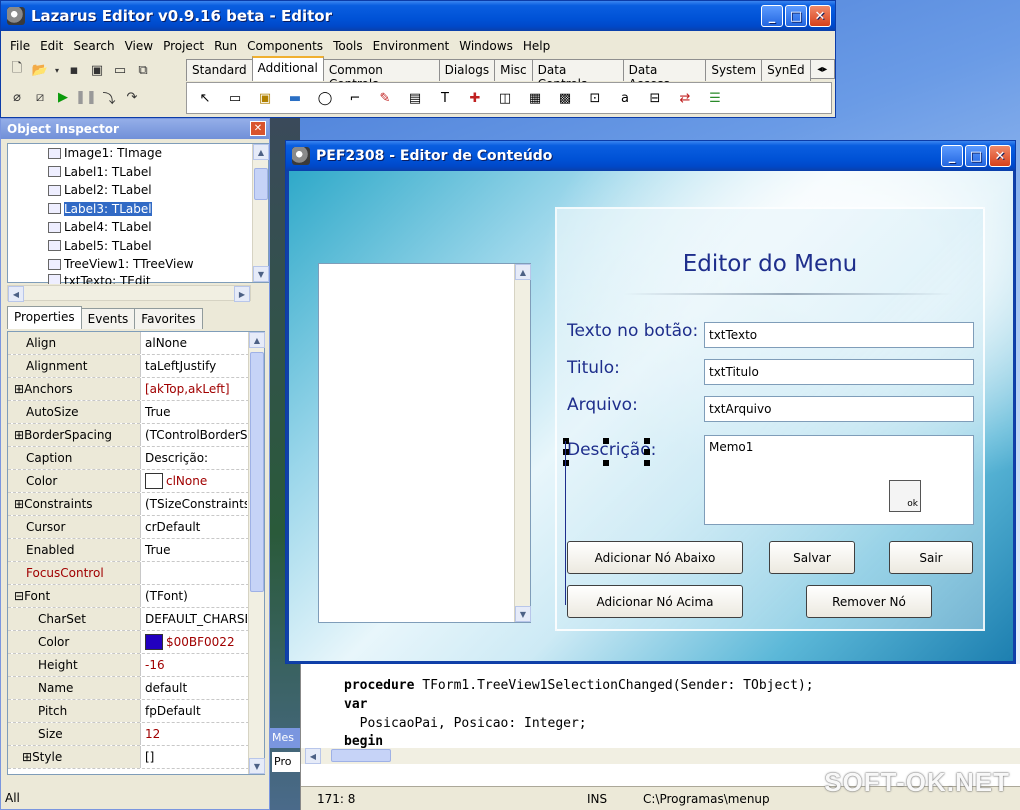 Image resolution: width=1020 pixels, height=810 pixels. I want to click on property-value: taLeftJustify, so click(194, 366).